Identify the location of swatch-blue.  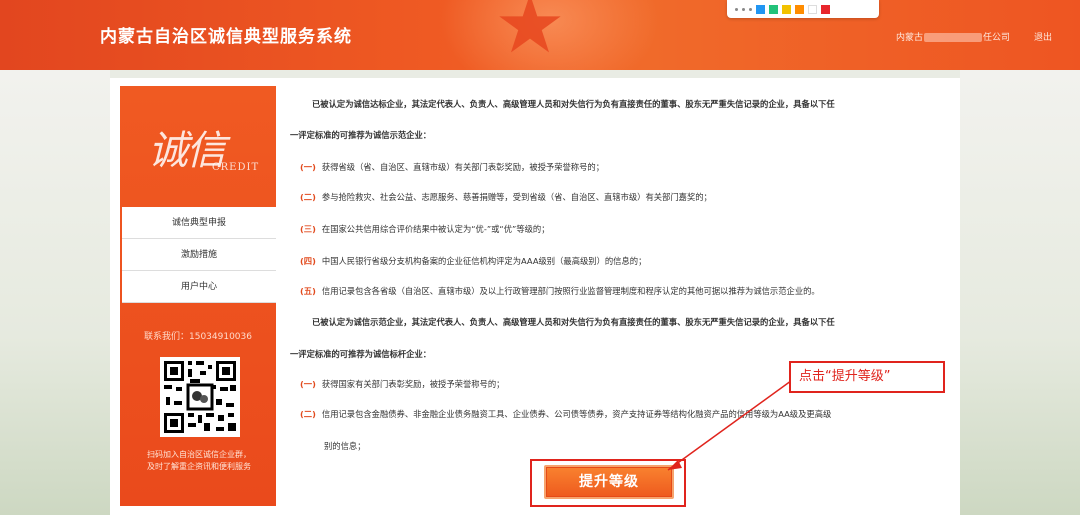
(760, 9).